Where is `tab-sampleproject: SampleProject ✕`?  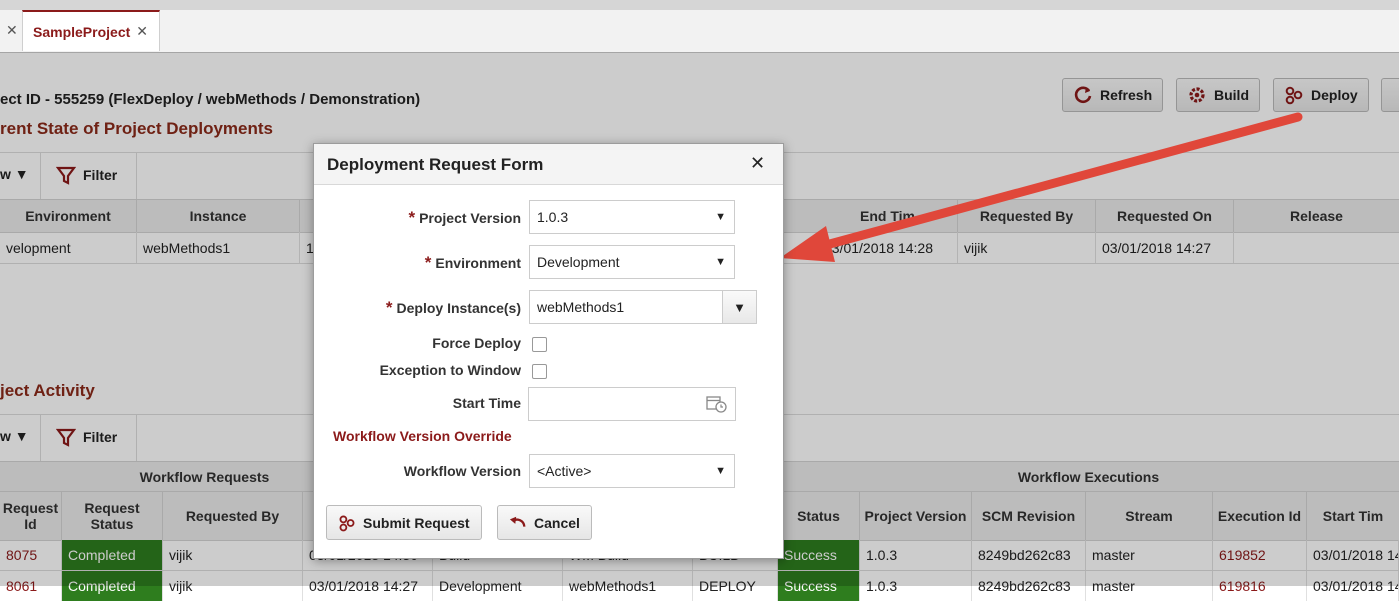 tab-sampleproject: SampleProject ✕ is located at coordinates (91, 30).